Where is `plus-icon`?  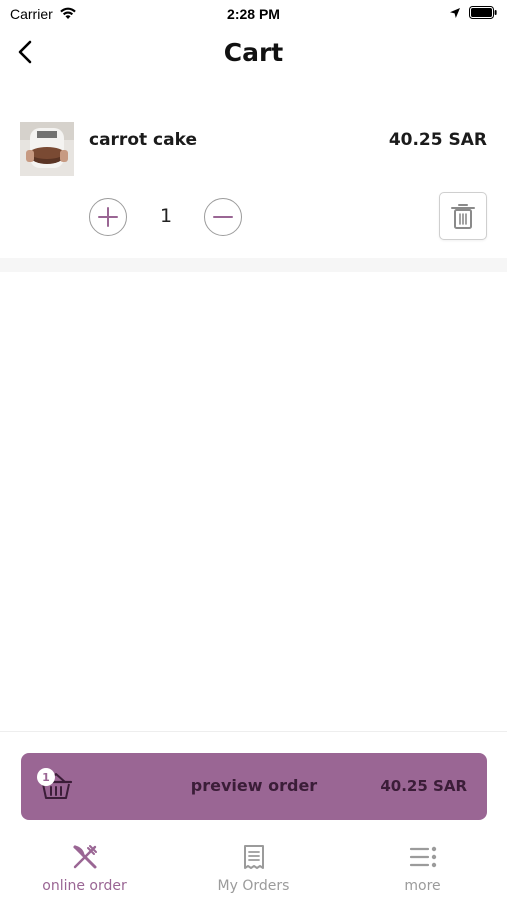
plus-icon is located at coordinates (108, 217).